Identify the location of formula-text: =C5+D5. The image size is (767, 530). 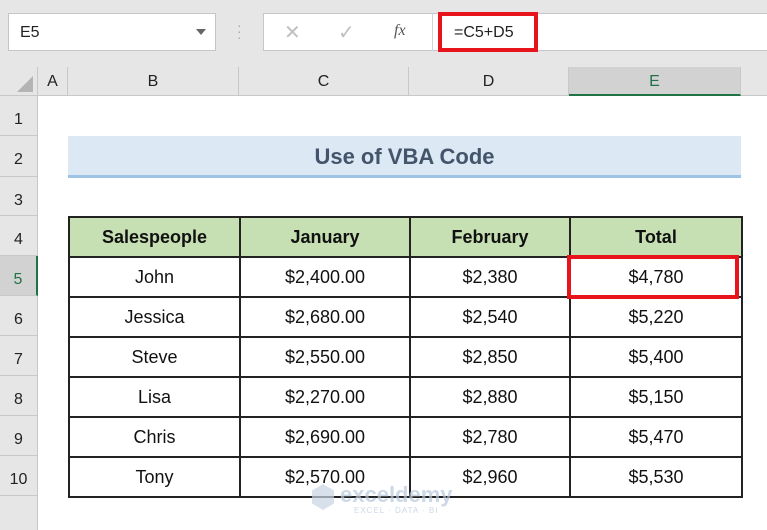
(484, 32).